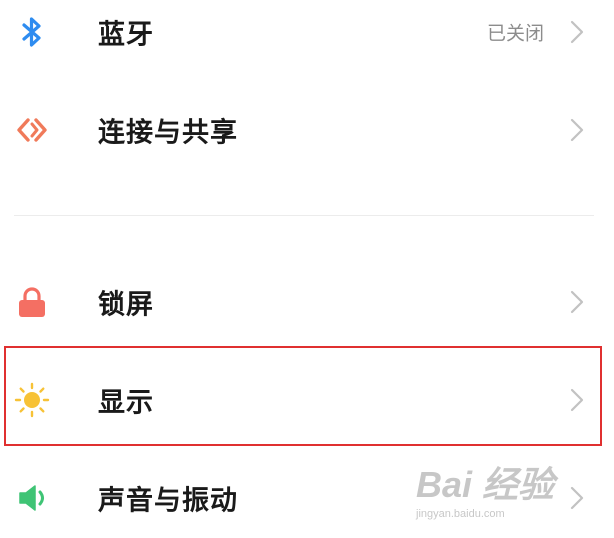  What do you see at coordinates (32, 498) in the screenshot?
I see `speaker-icon` at bounding box center [32, 498].